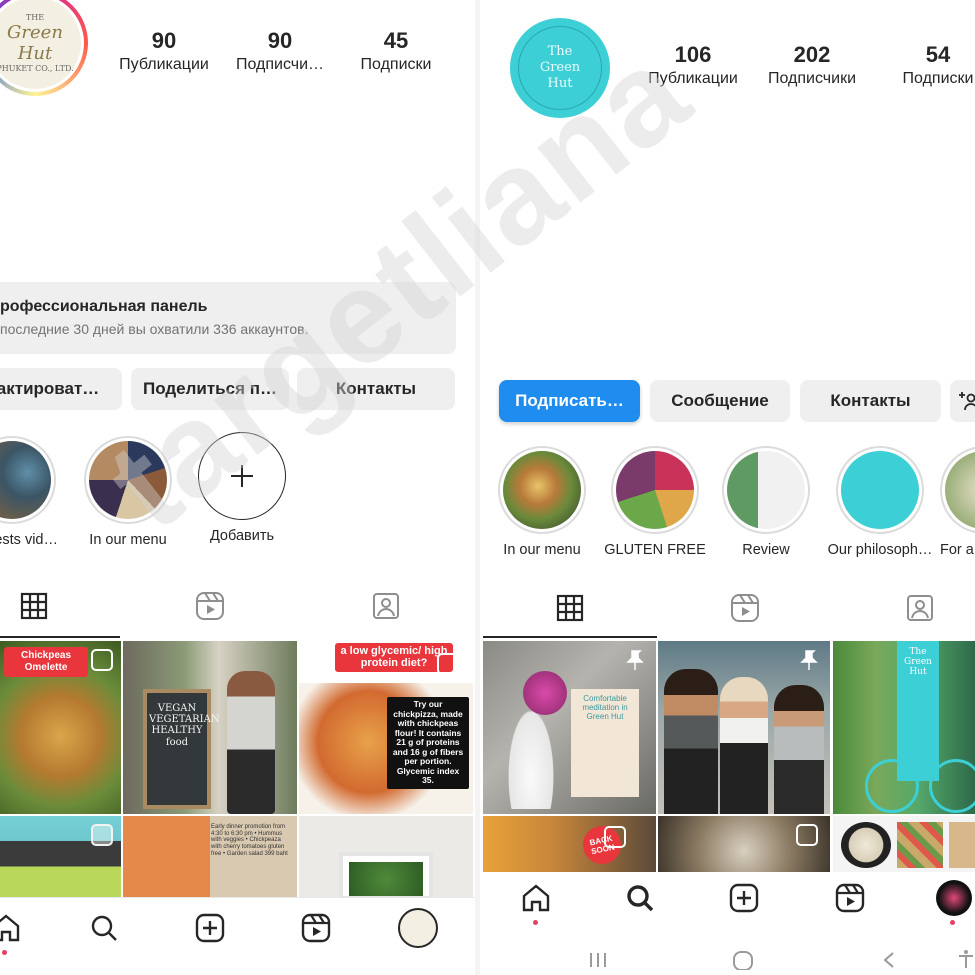 The width and height of the screenshot is (975, 975). I want to click on avatar, so click(954, 898).